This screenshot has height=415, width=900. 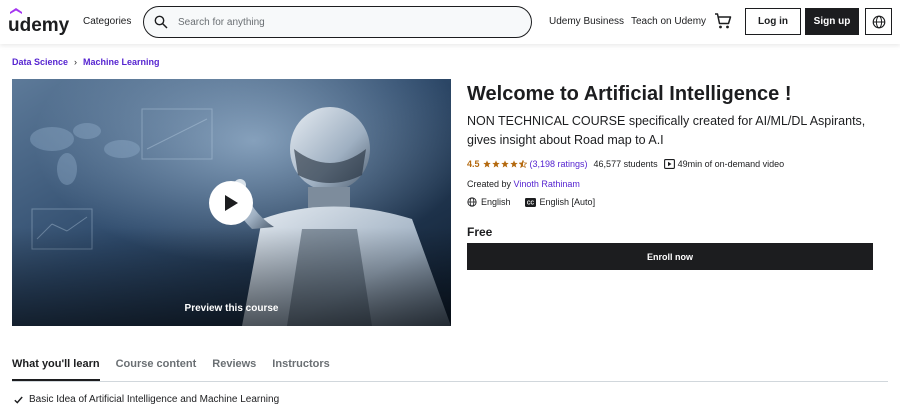 I want to click on star-half-icon, so click(x=522, y=164).